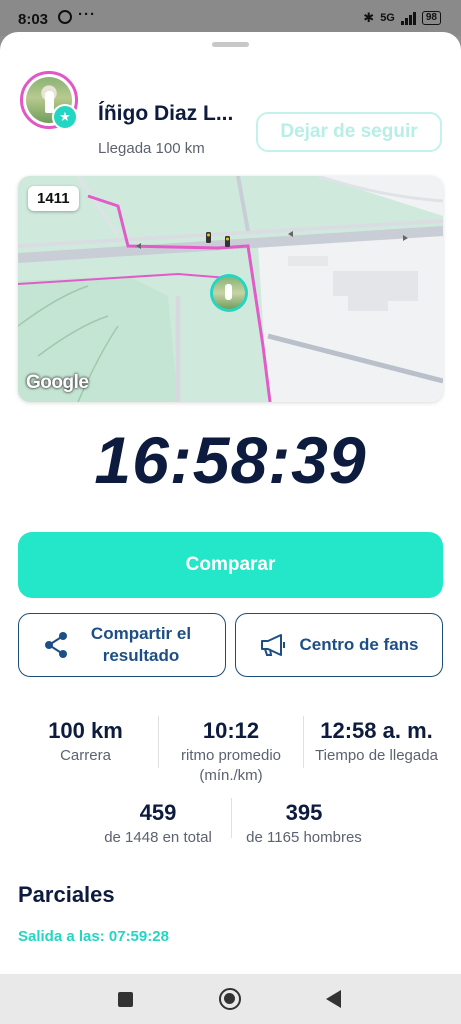 The image size is (461, 1024). I want to click on system-nav-bar, so click(230, 999).